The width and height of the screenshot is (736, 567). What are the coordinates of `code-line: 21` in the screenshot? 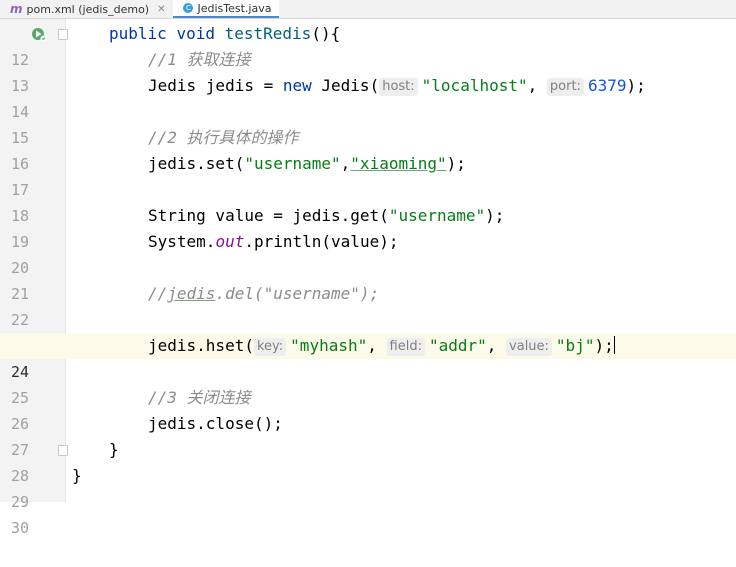 It's located at (368, 279).